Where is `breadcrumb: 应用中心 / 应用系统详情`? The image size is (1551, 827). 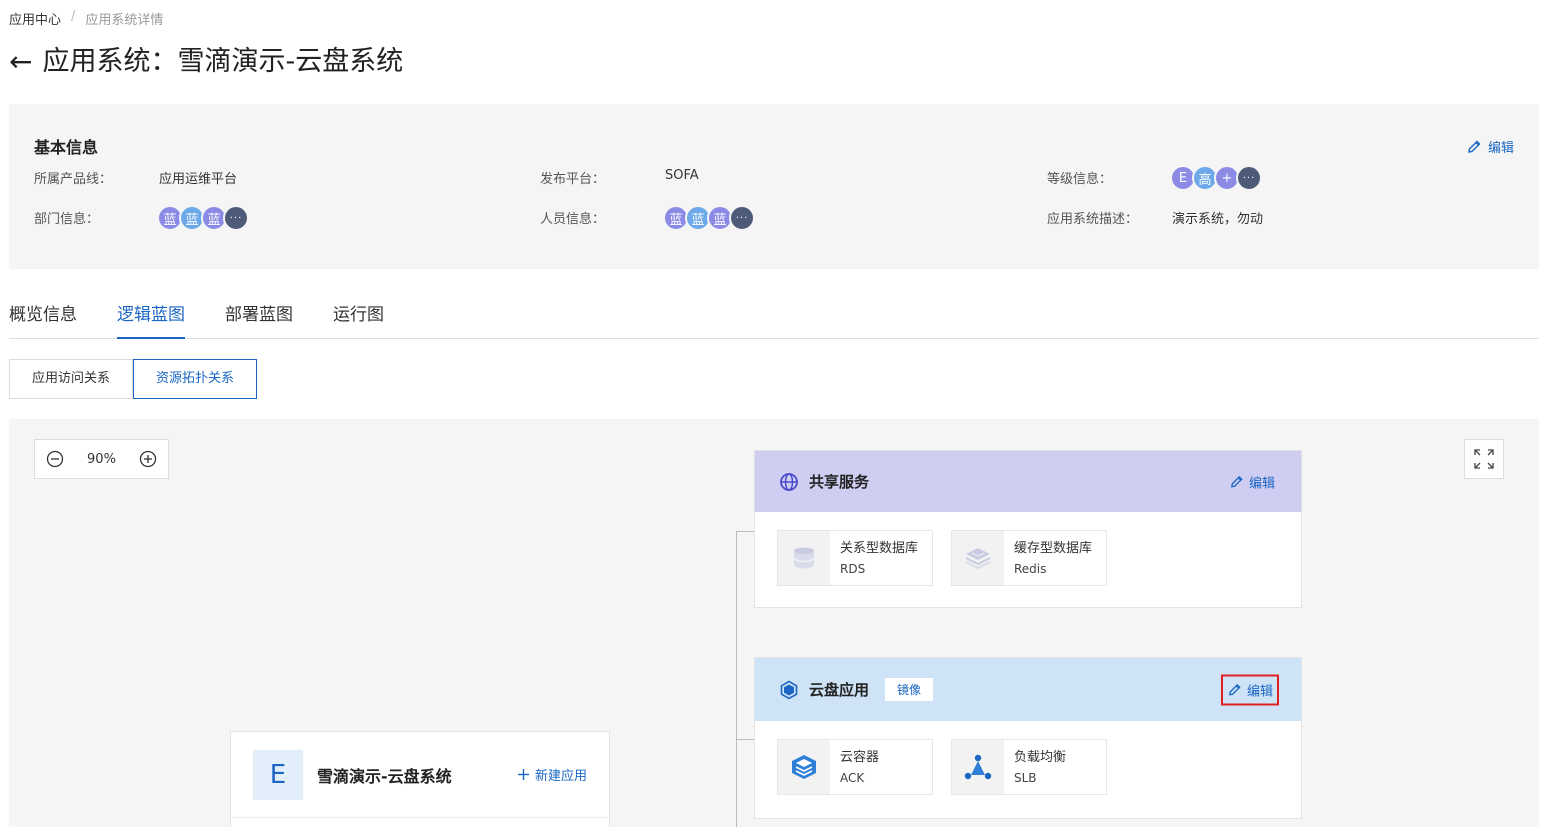 breadcrumb: 应用中心 / 应用系统详情 is located at coordinates (86, 18).